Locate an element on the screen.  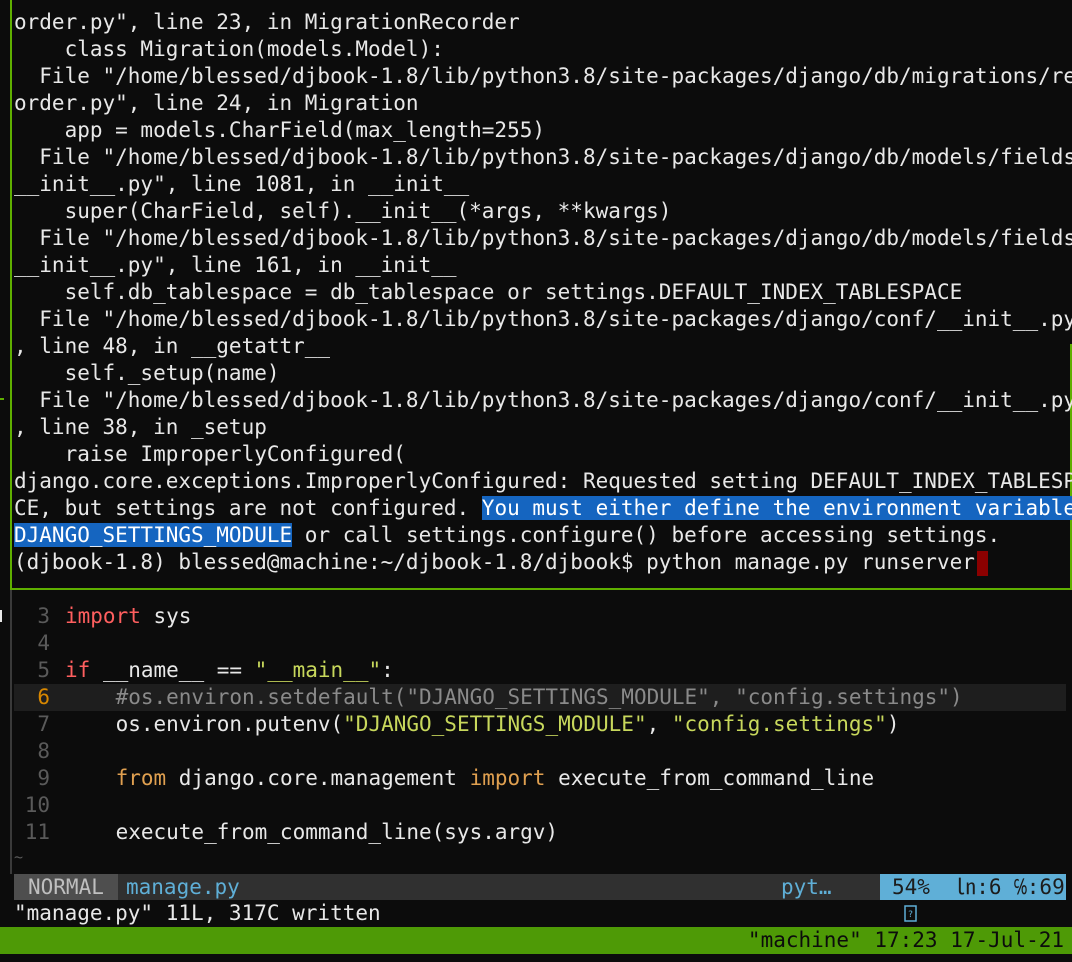
code-line: 4 is located at coordinates (540, 643).